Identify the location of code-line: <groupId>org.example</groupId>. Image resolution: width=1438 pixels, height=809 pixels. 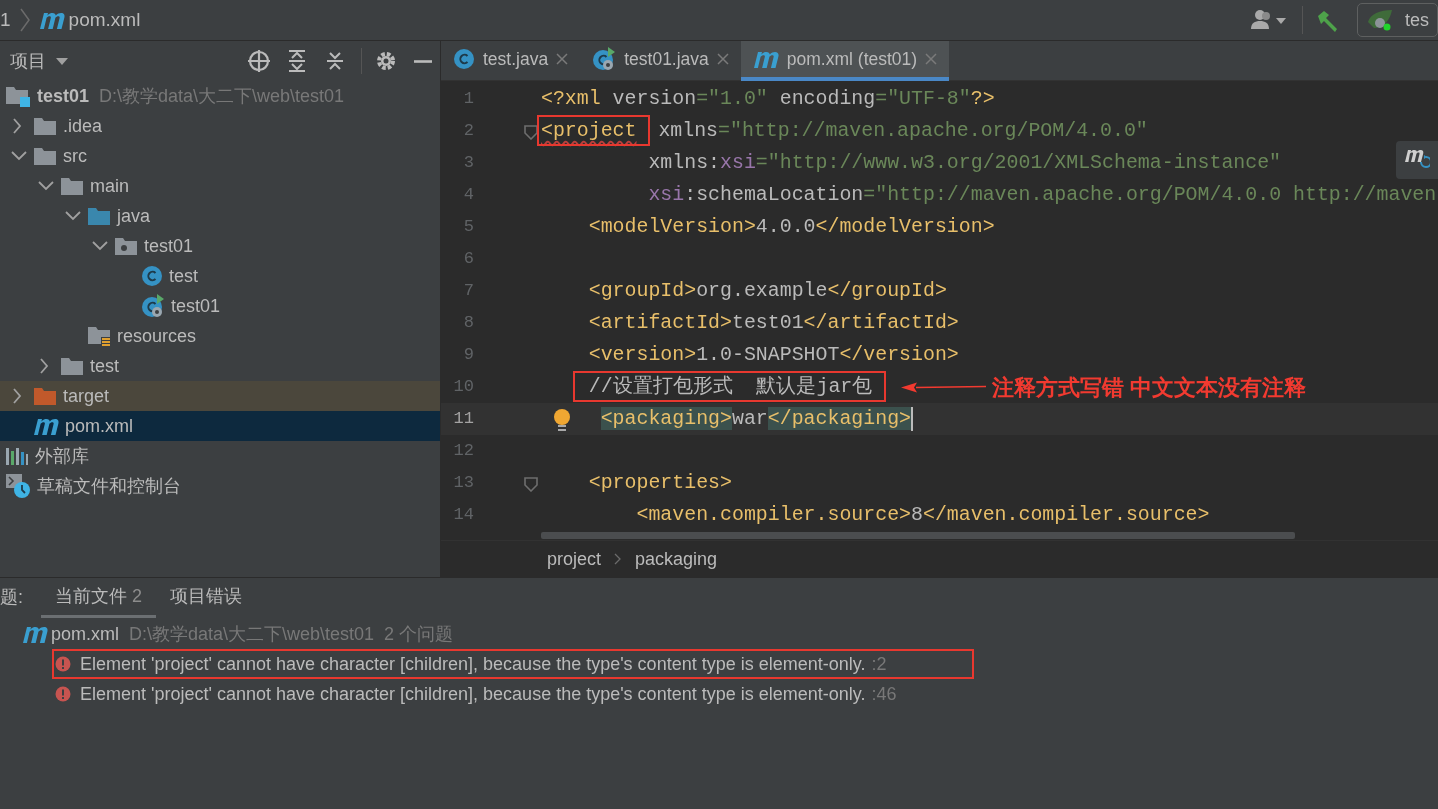
(767, 291).